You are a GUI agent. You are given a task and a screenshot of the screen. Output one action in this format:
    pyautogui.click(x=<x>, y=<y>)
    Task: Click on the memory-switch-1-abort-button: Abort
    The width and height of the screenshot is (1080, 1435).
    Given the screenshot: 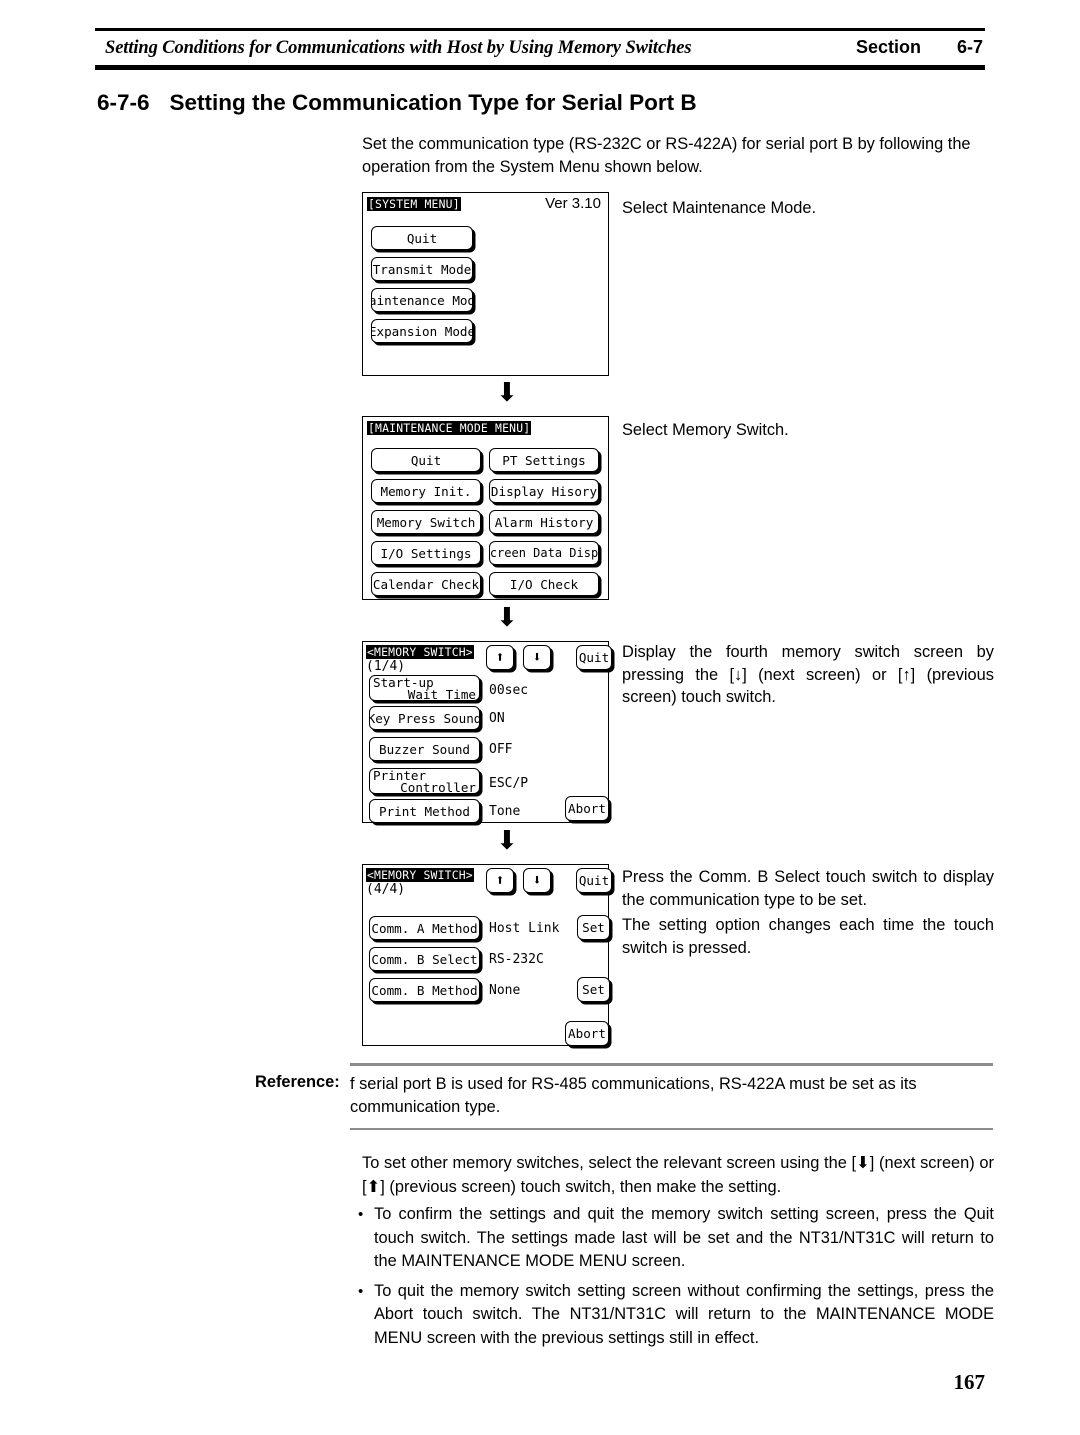 What is the action you would take?
    pyautogui.click(x=587, y=808)
    